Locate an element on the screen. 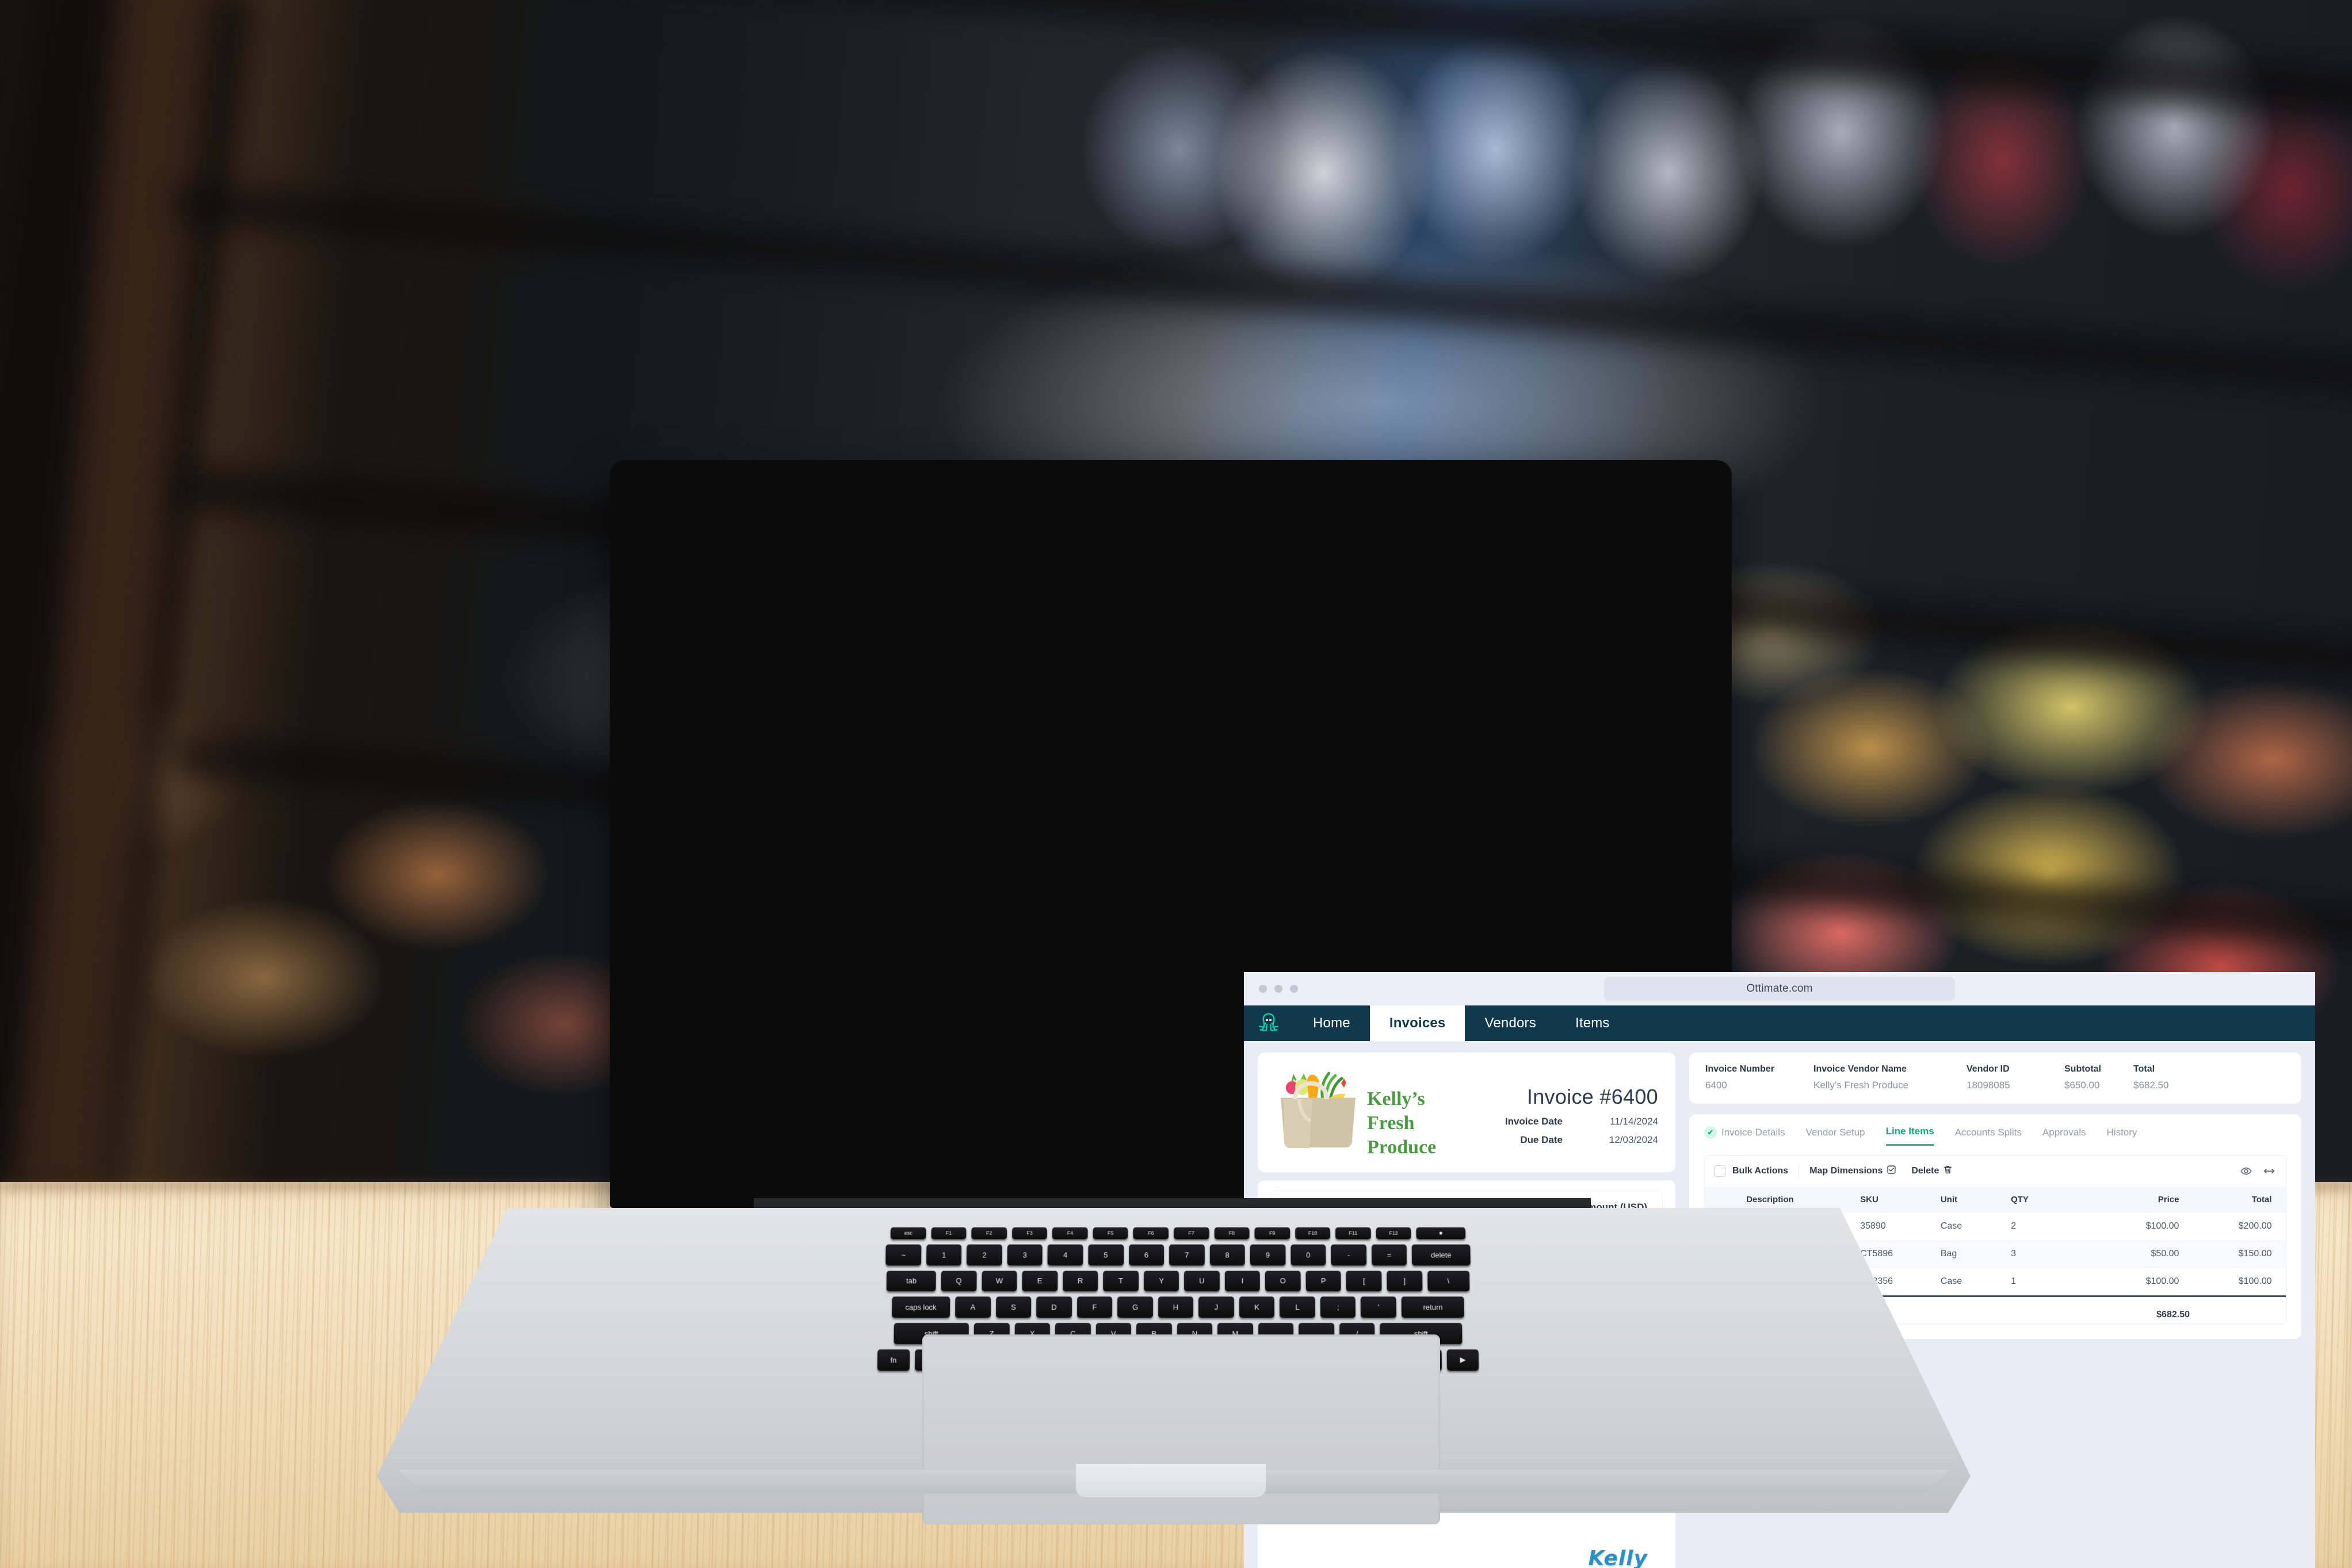  keyboard-key: fn is located at coordinates (893, 1360).